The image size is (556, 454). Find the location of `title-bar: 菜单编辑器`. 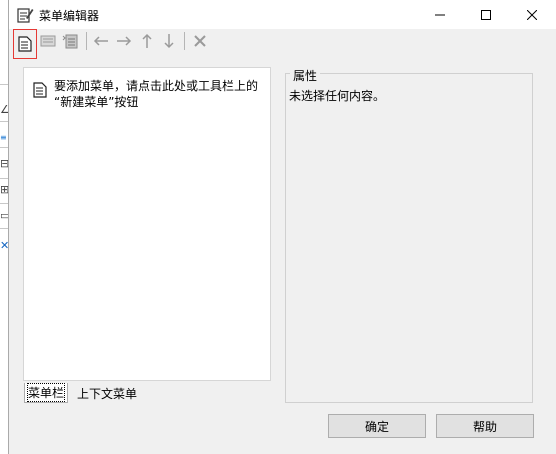

title-bar: 菜单编辑器 is located at coordinates (282, 14).